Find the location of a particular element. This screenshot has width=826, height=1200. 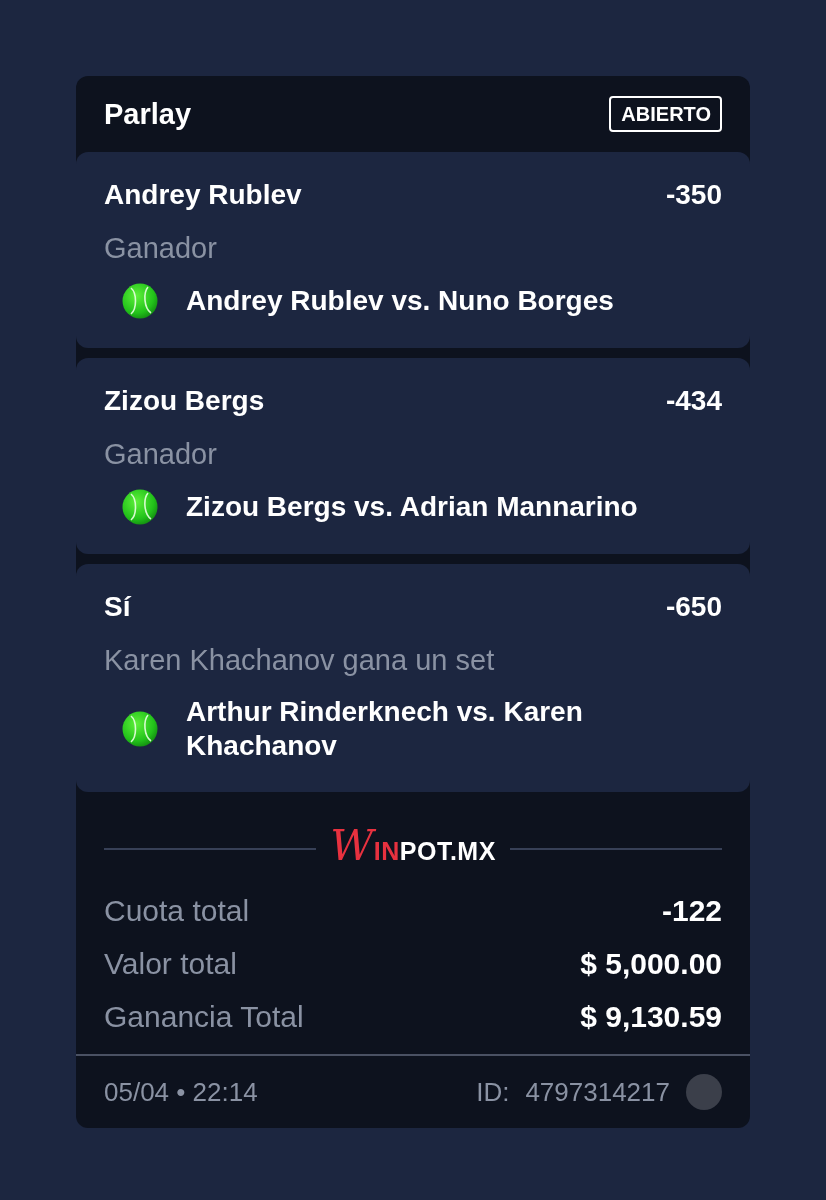

match-name: Zizou Bergs vs. Adrian Mannarino is located at coordinates (412, 507).